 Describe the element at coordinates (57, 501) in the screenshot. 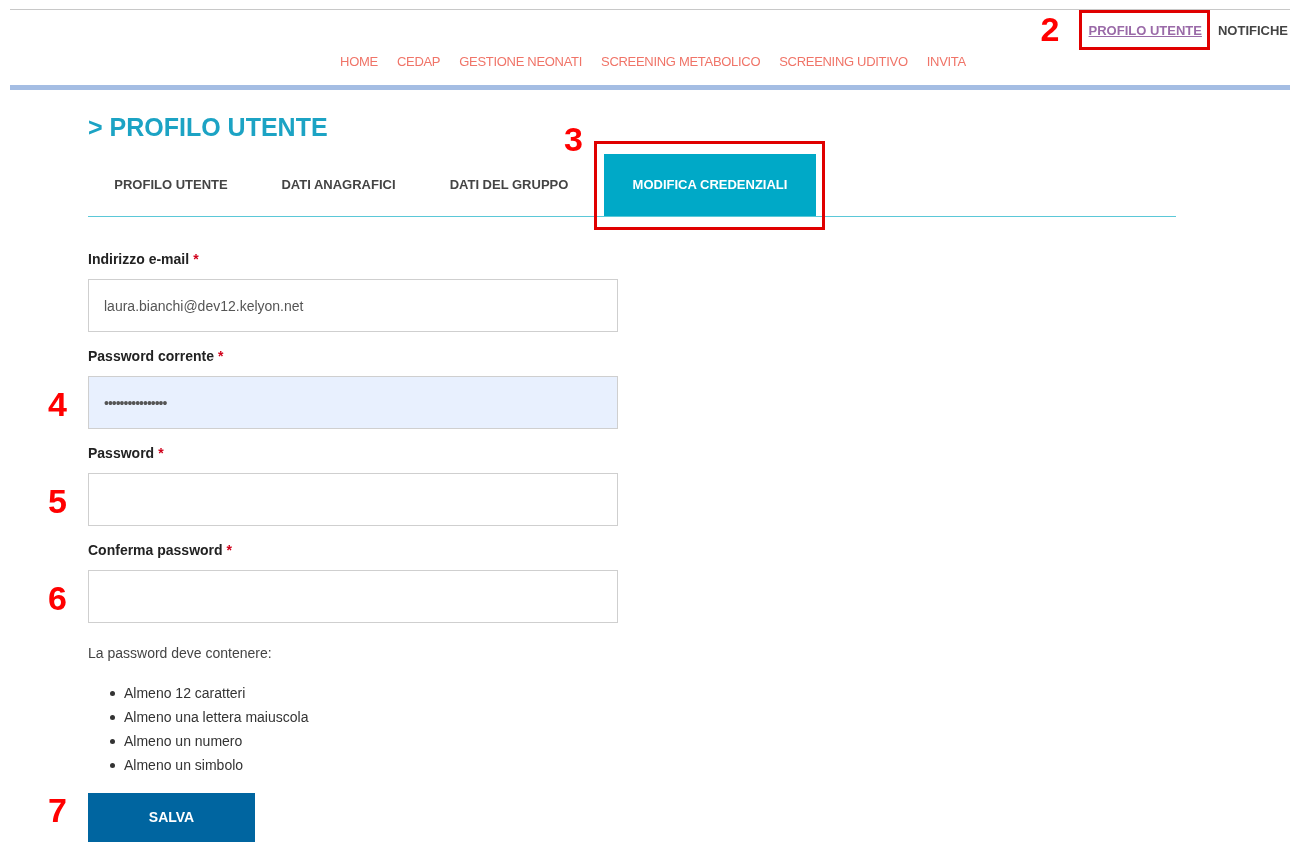

I see `callout-number: 5` at that location.